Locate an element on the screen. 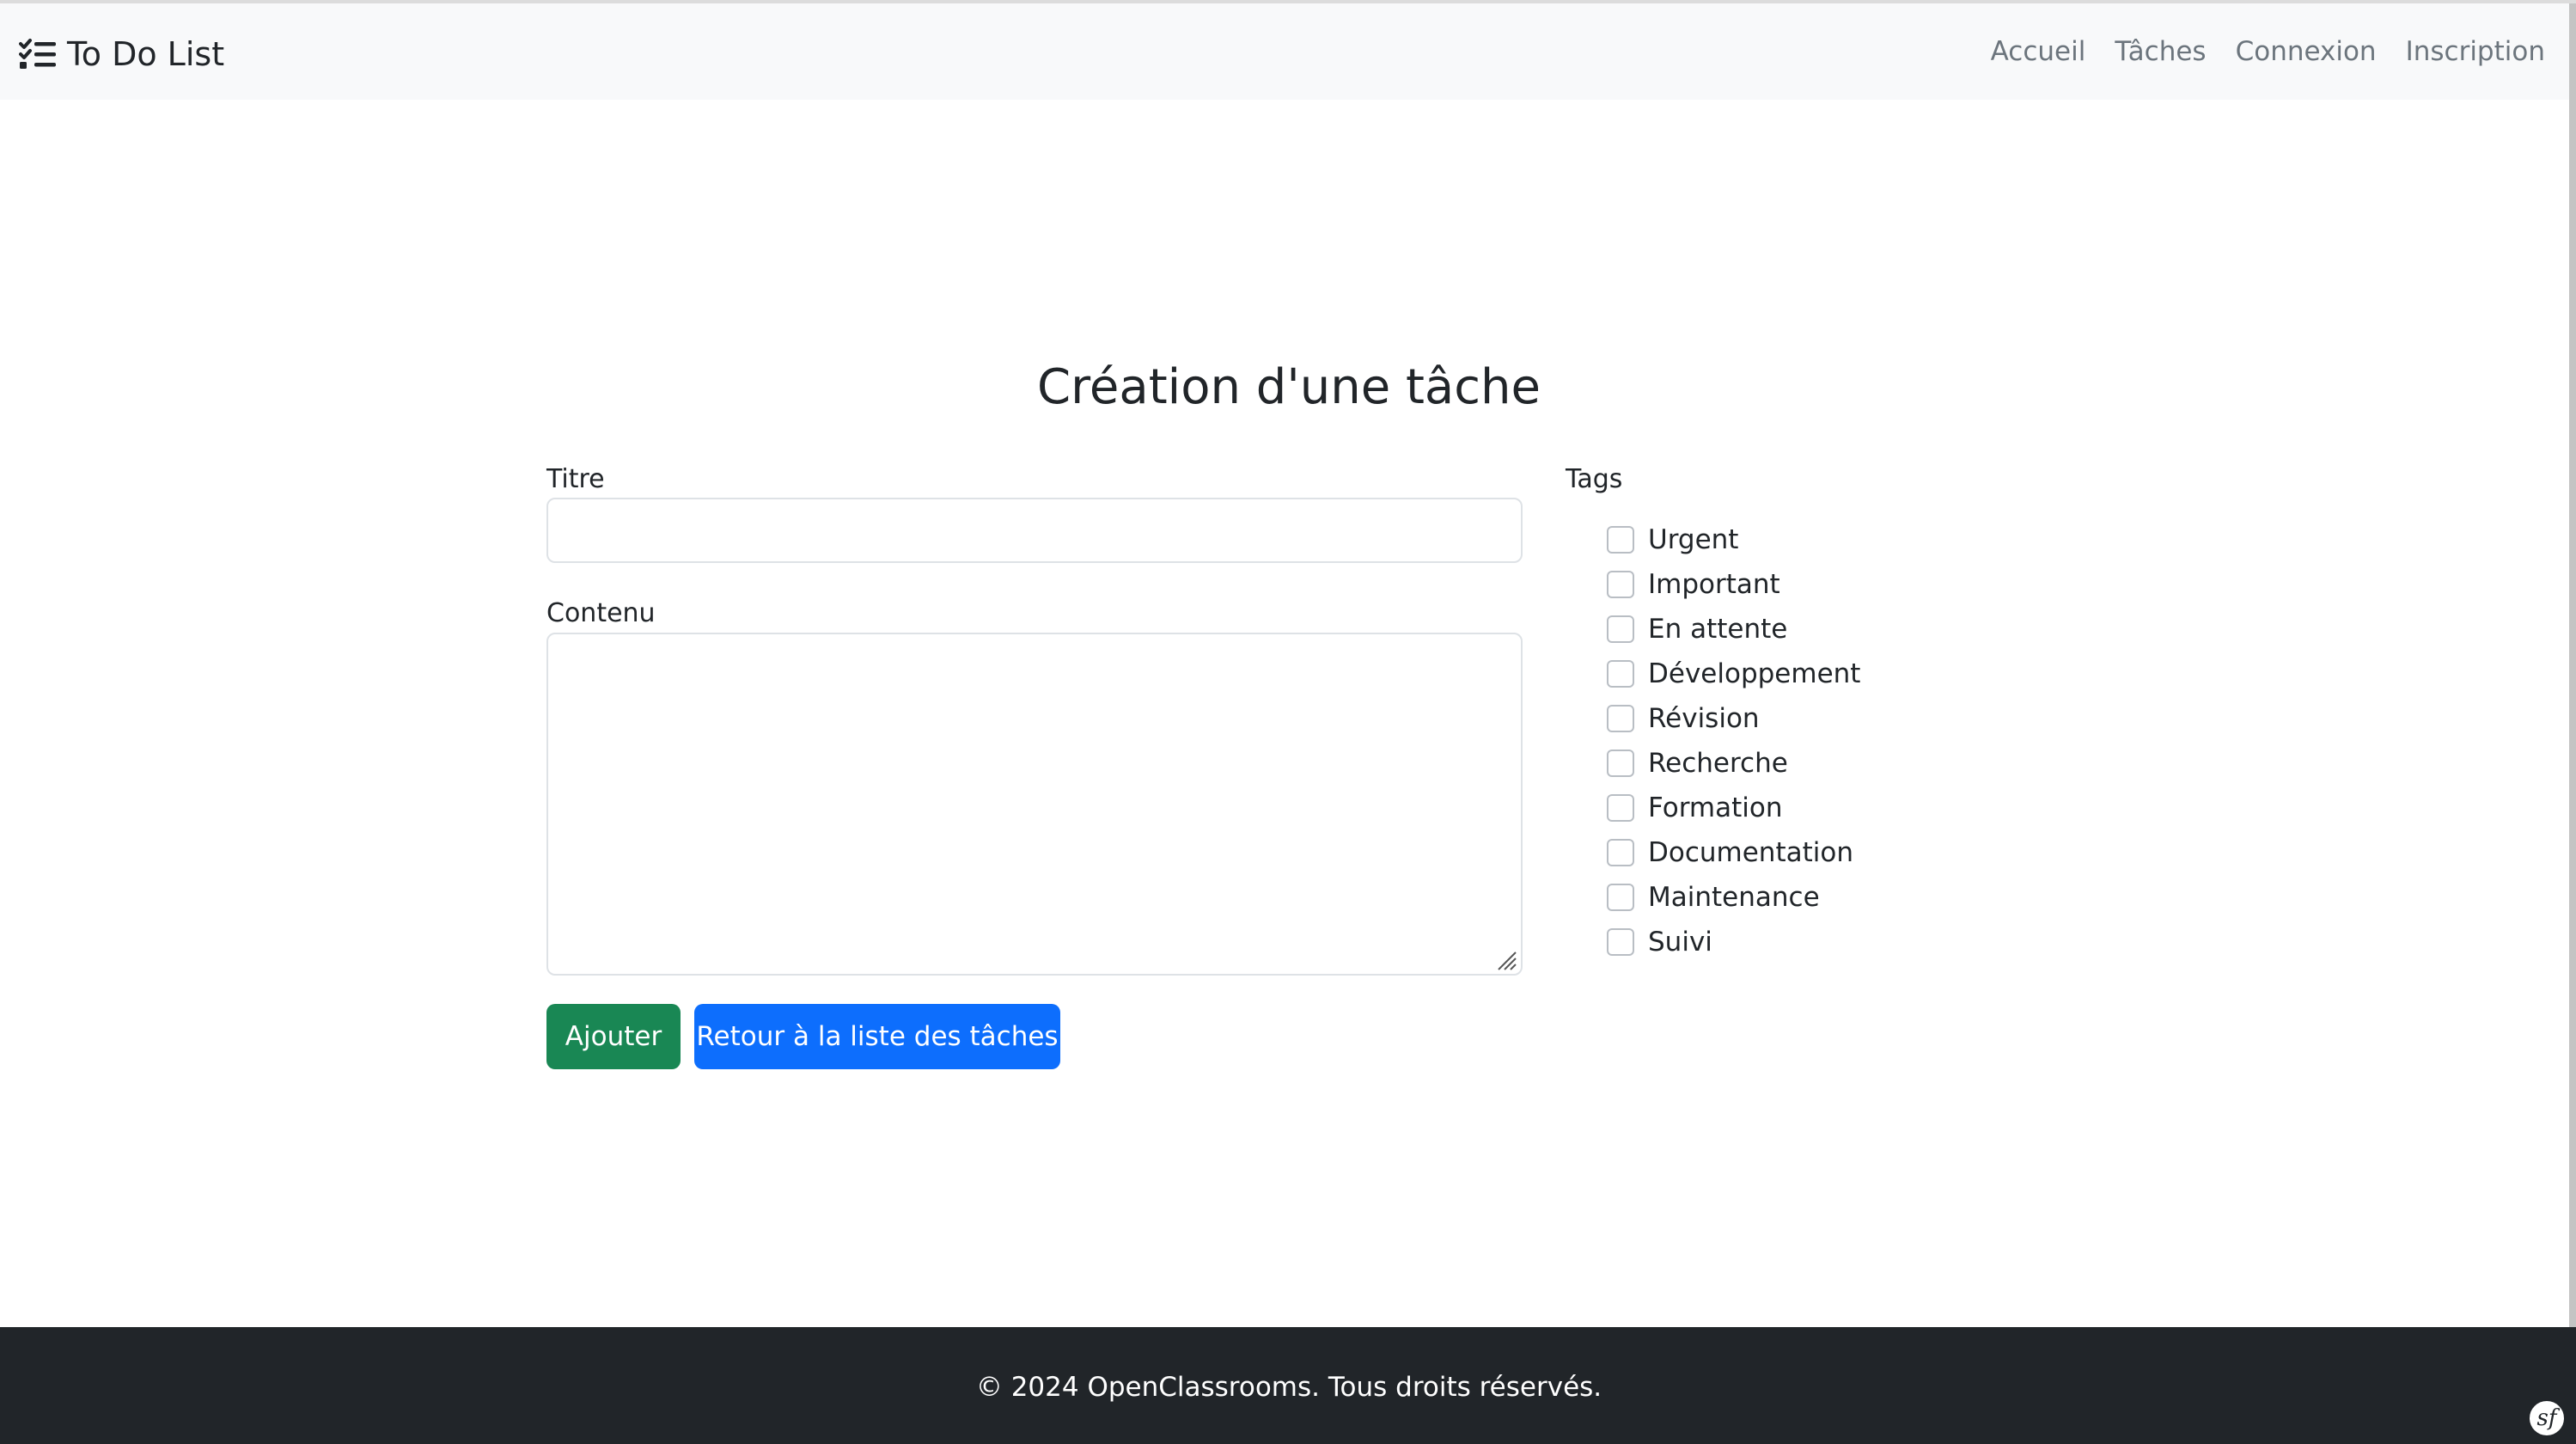 The image size is (2576, 1444). tag-item-important: Important is located at coordinates (1733, 585).